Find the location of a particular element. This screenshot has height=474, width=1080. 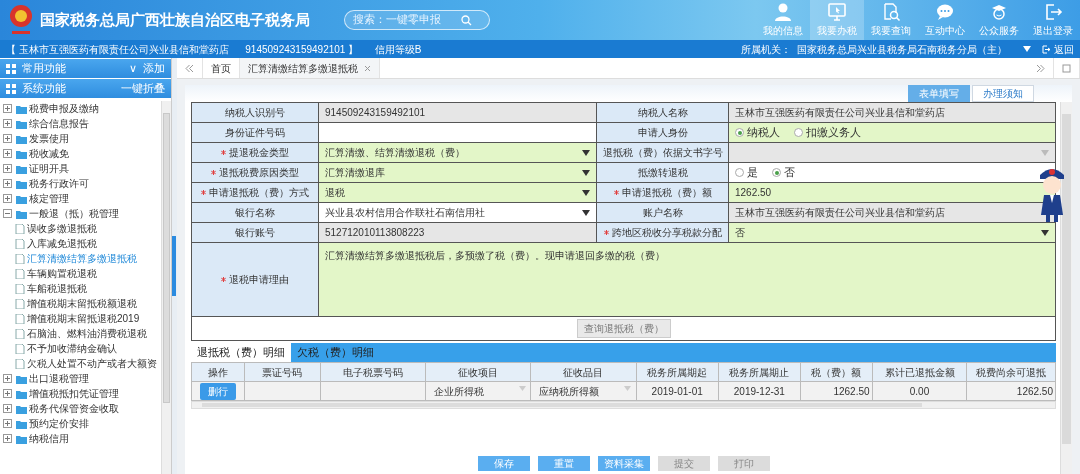

radio-option: 纳税人 is located at coordinates (757, 132).